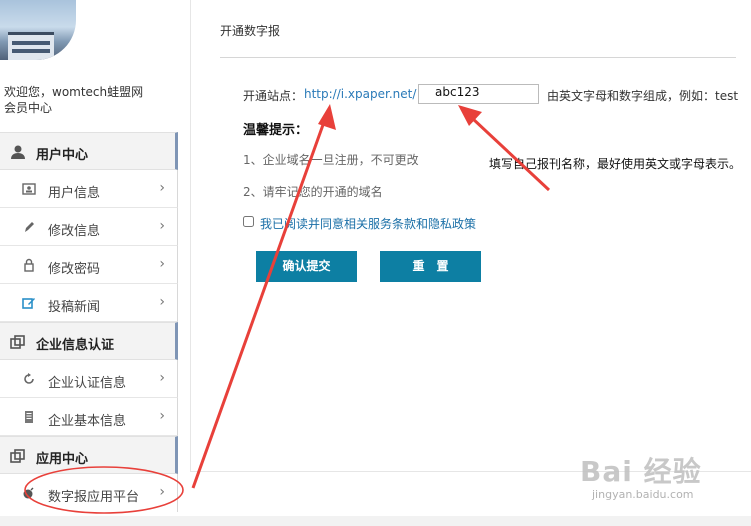  I want to click on sidebar-item-digital-paper: 数字报应用平台 ›, so click(89, 493).